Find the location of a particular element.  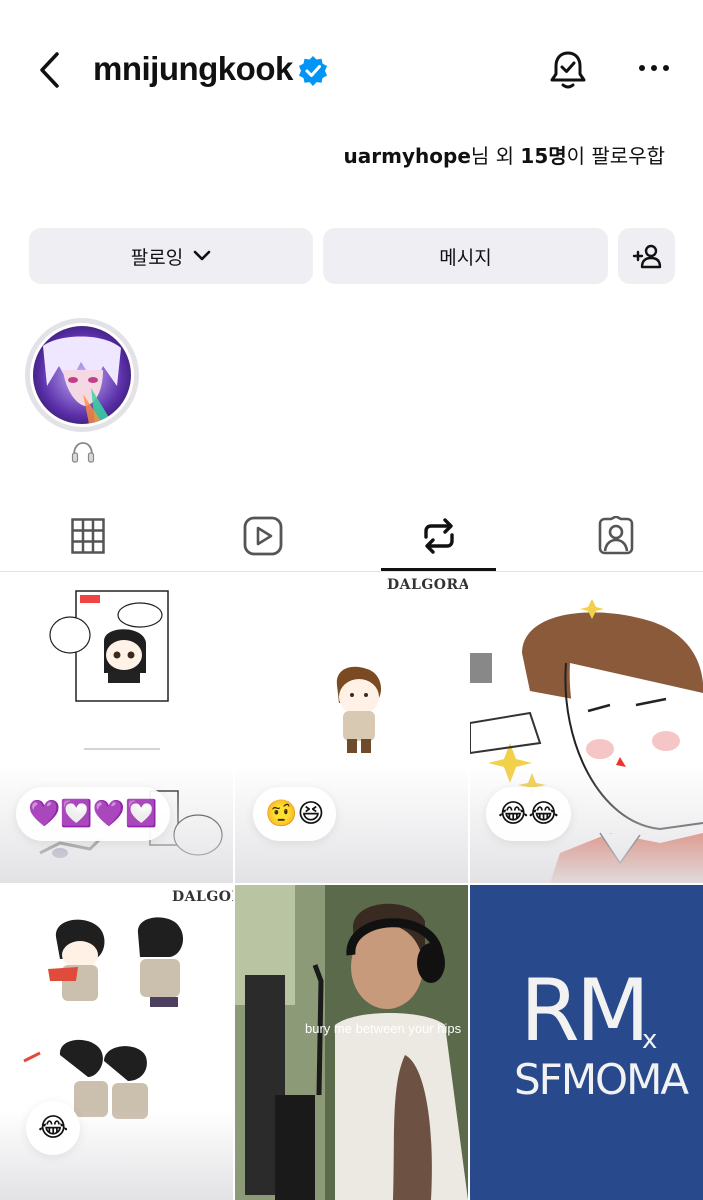

profile-username: mnijungkook is located at coordinates (193, 68).